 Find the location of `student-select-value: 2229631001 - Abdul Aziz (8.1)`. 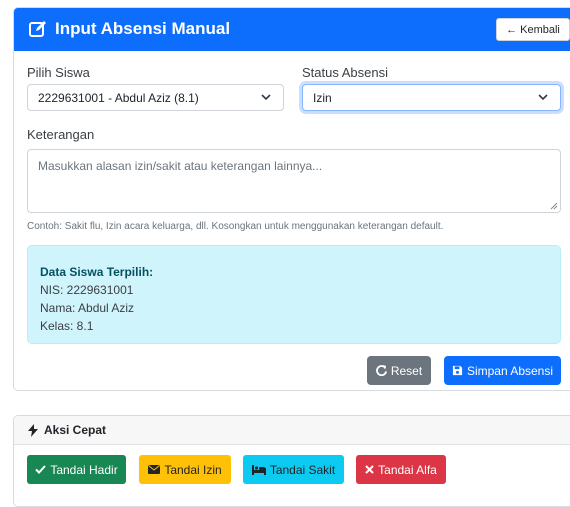

student-select-value: 2229631001 - Abdul Aziz (8.1) is located at coordinates (118, 97).